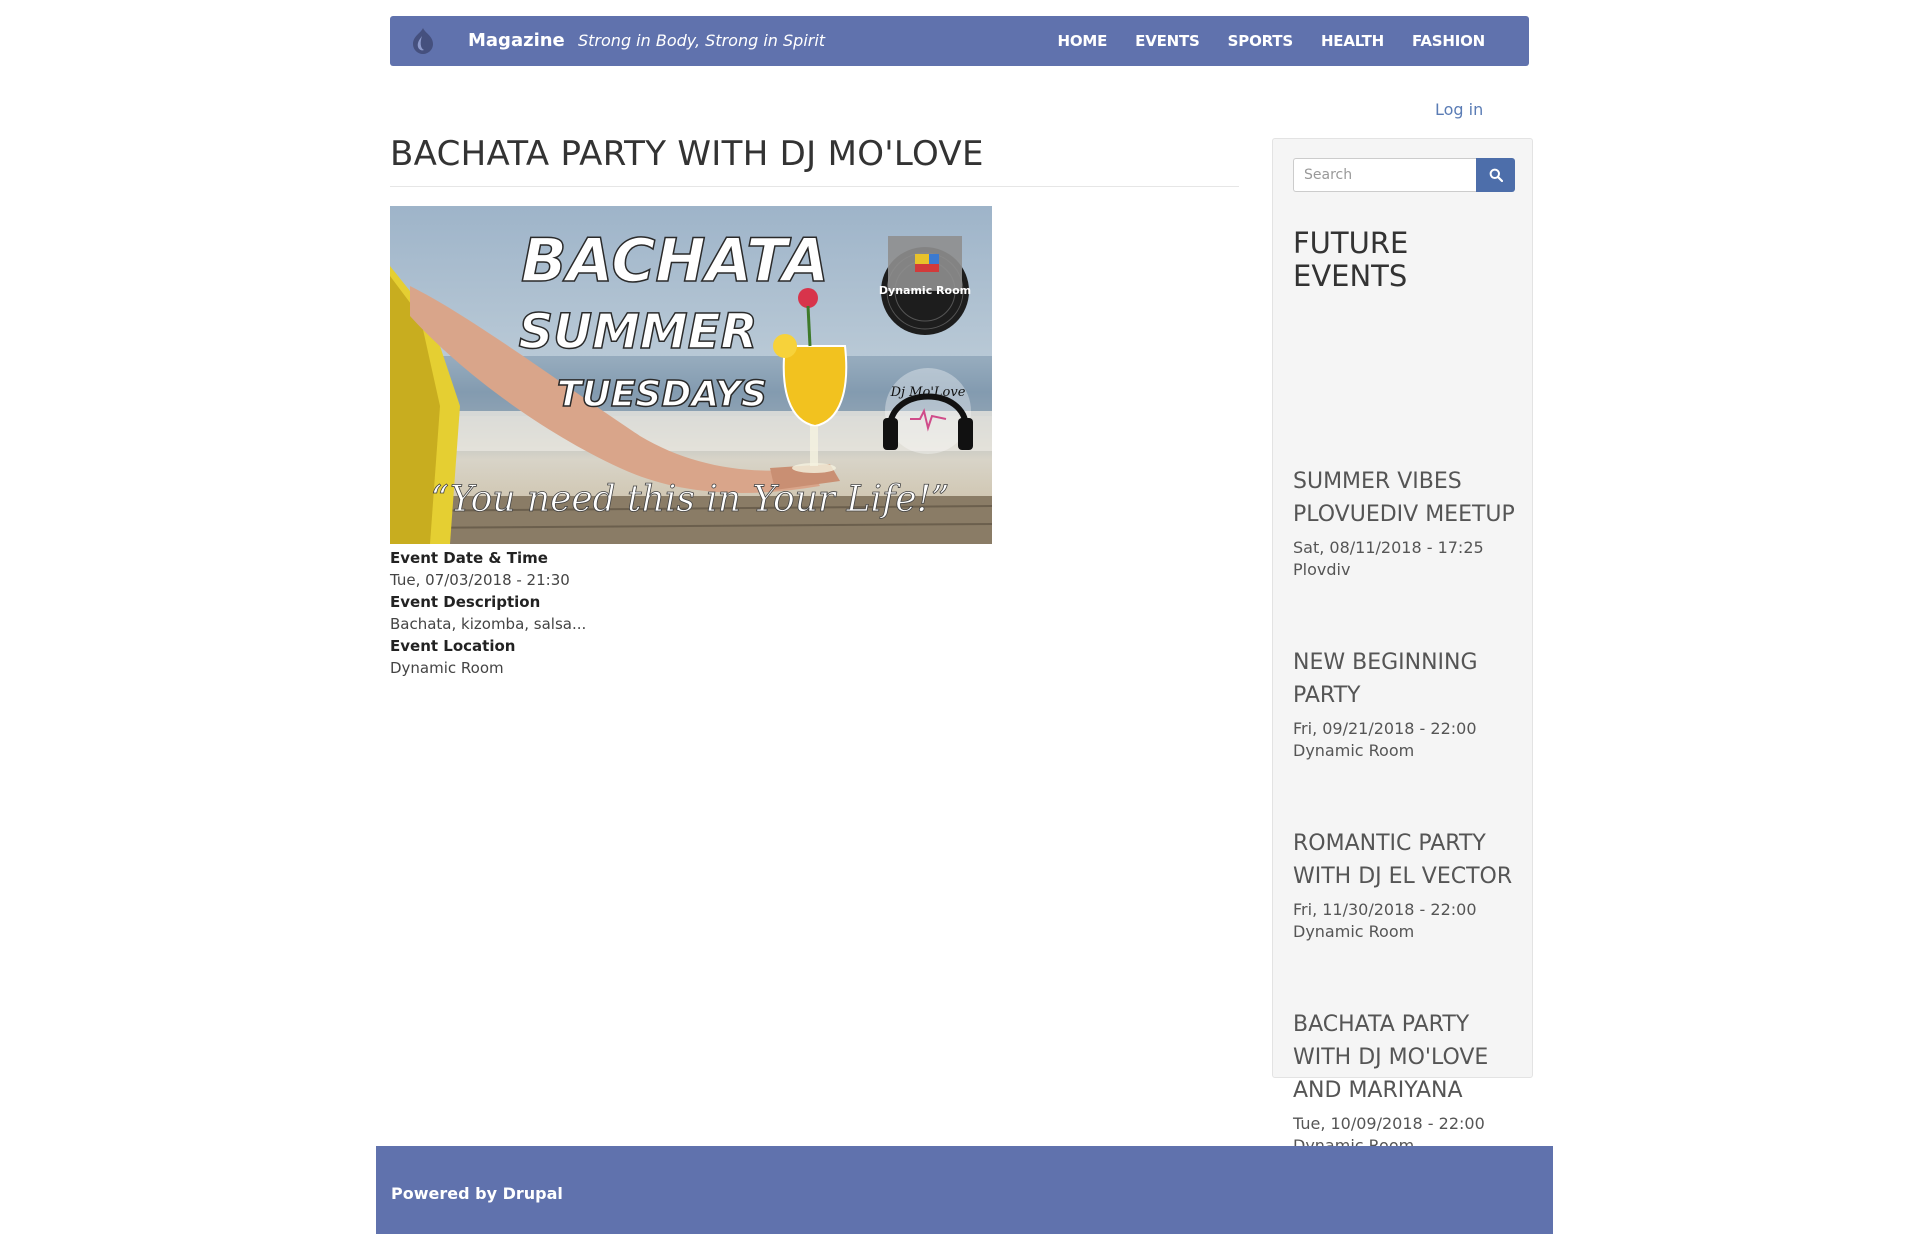 The image size is (1920, 1234). What do you see at coordinates (469, 558) in the screenshot?
I see `field-label: Event Date & Time` at bounding box center [469, 558].